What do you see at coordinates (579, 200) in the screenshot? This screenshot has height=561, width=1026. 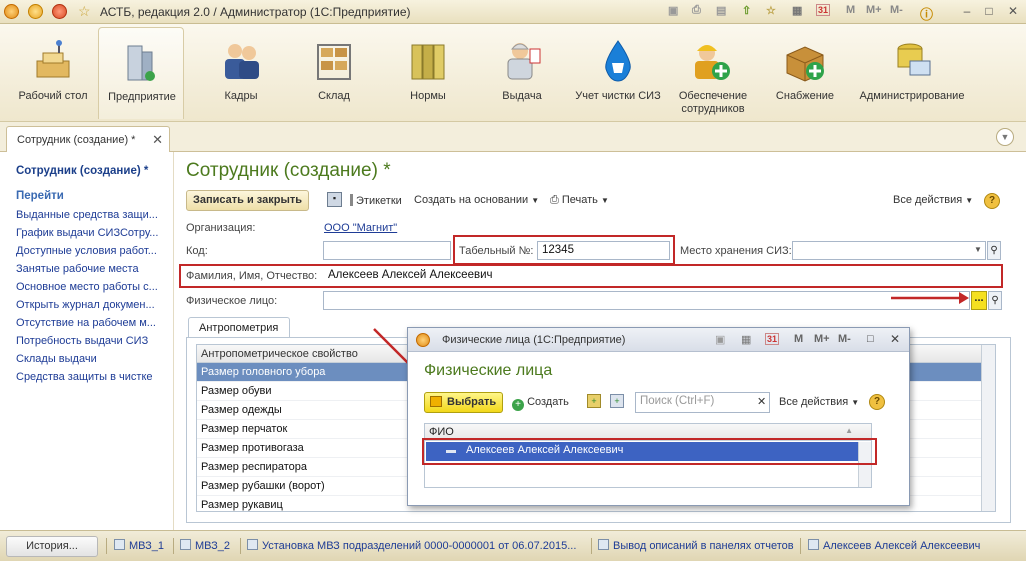 I see `print-button: ⎙ Печать ▼` at bounding box center [579, 200].